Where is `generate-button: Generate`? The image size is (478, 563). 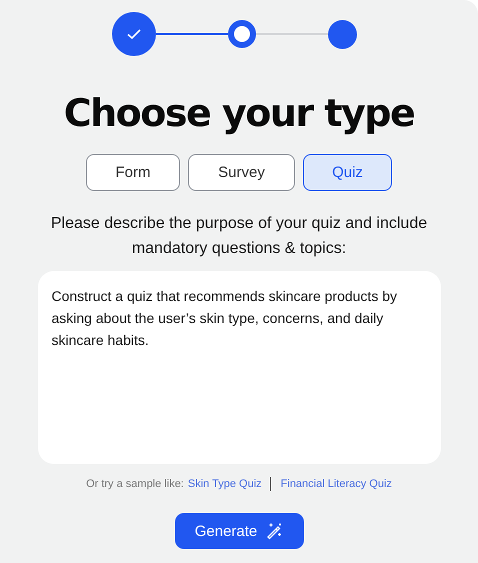
generate-button: Generate is located at coordinates (239, 531).